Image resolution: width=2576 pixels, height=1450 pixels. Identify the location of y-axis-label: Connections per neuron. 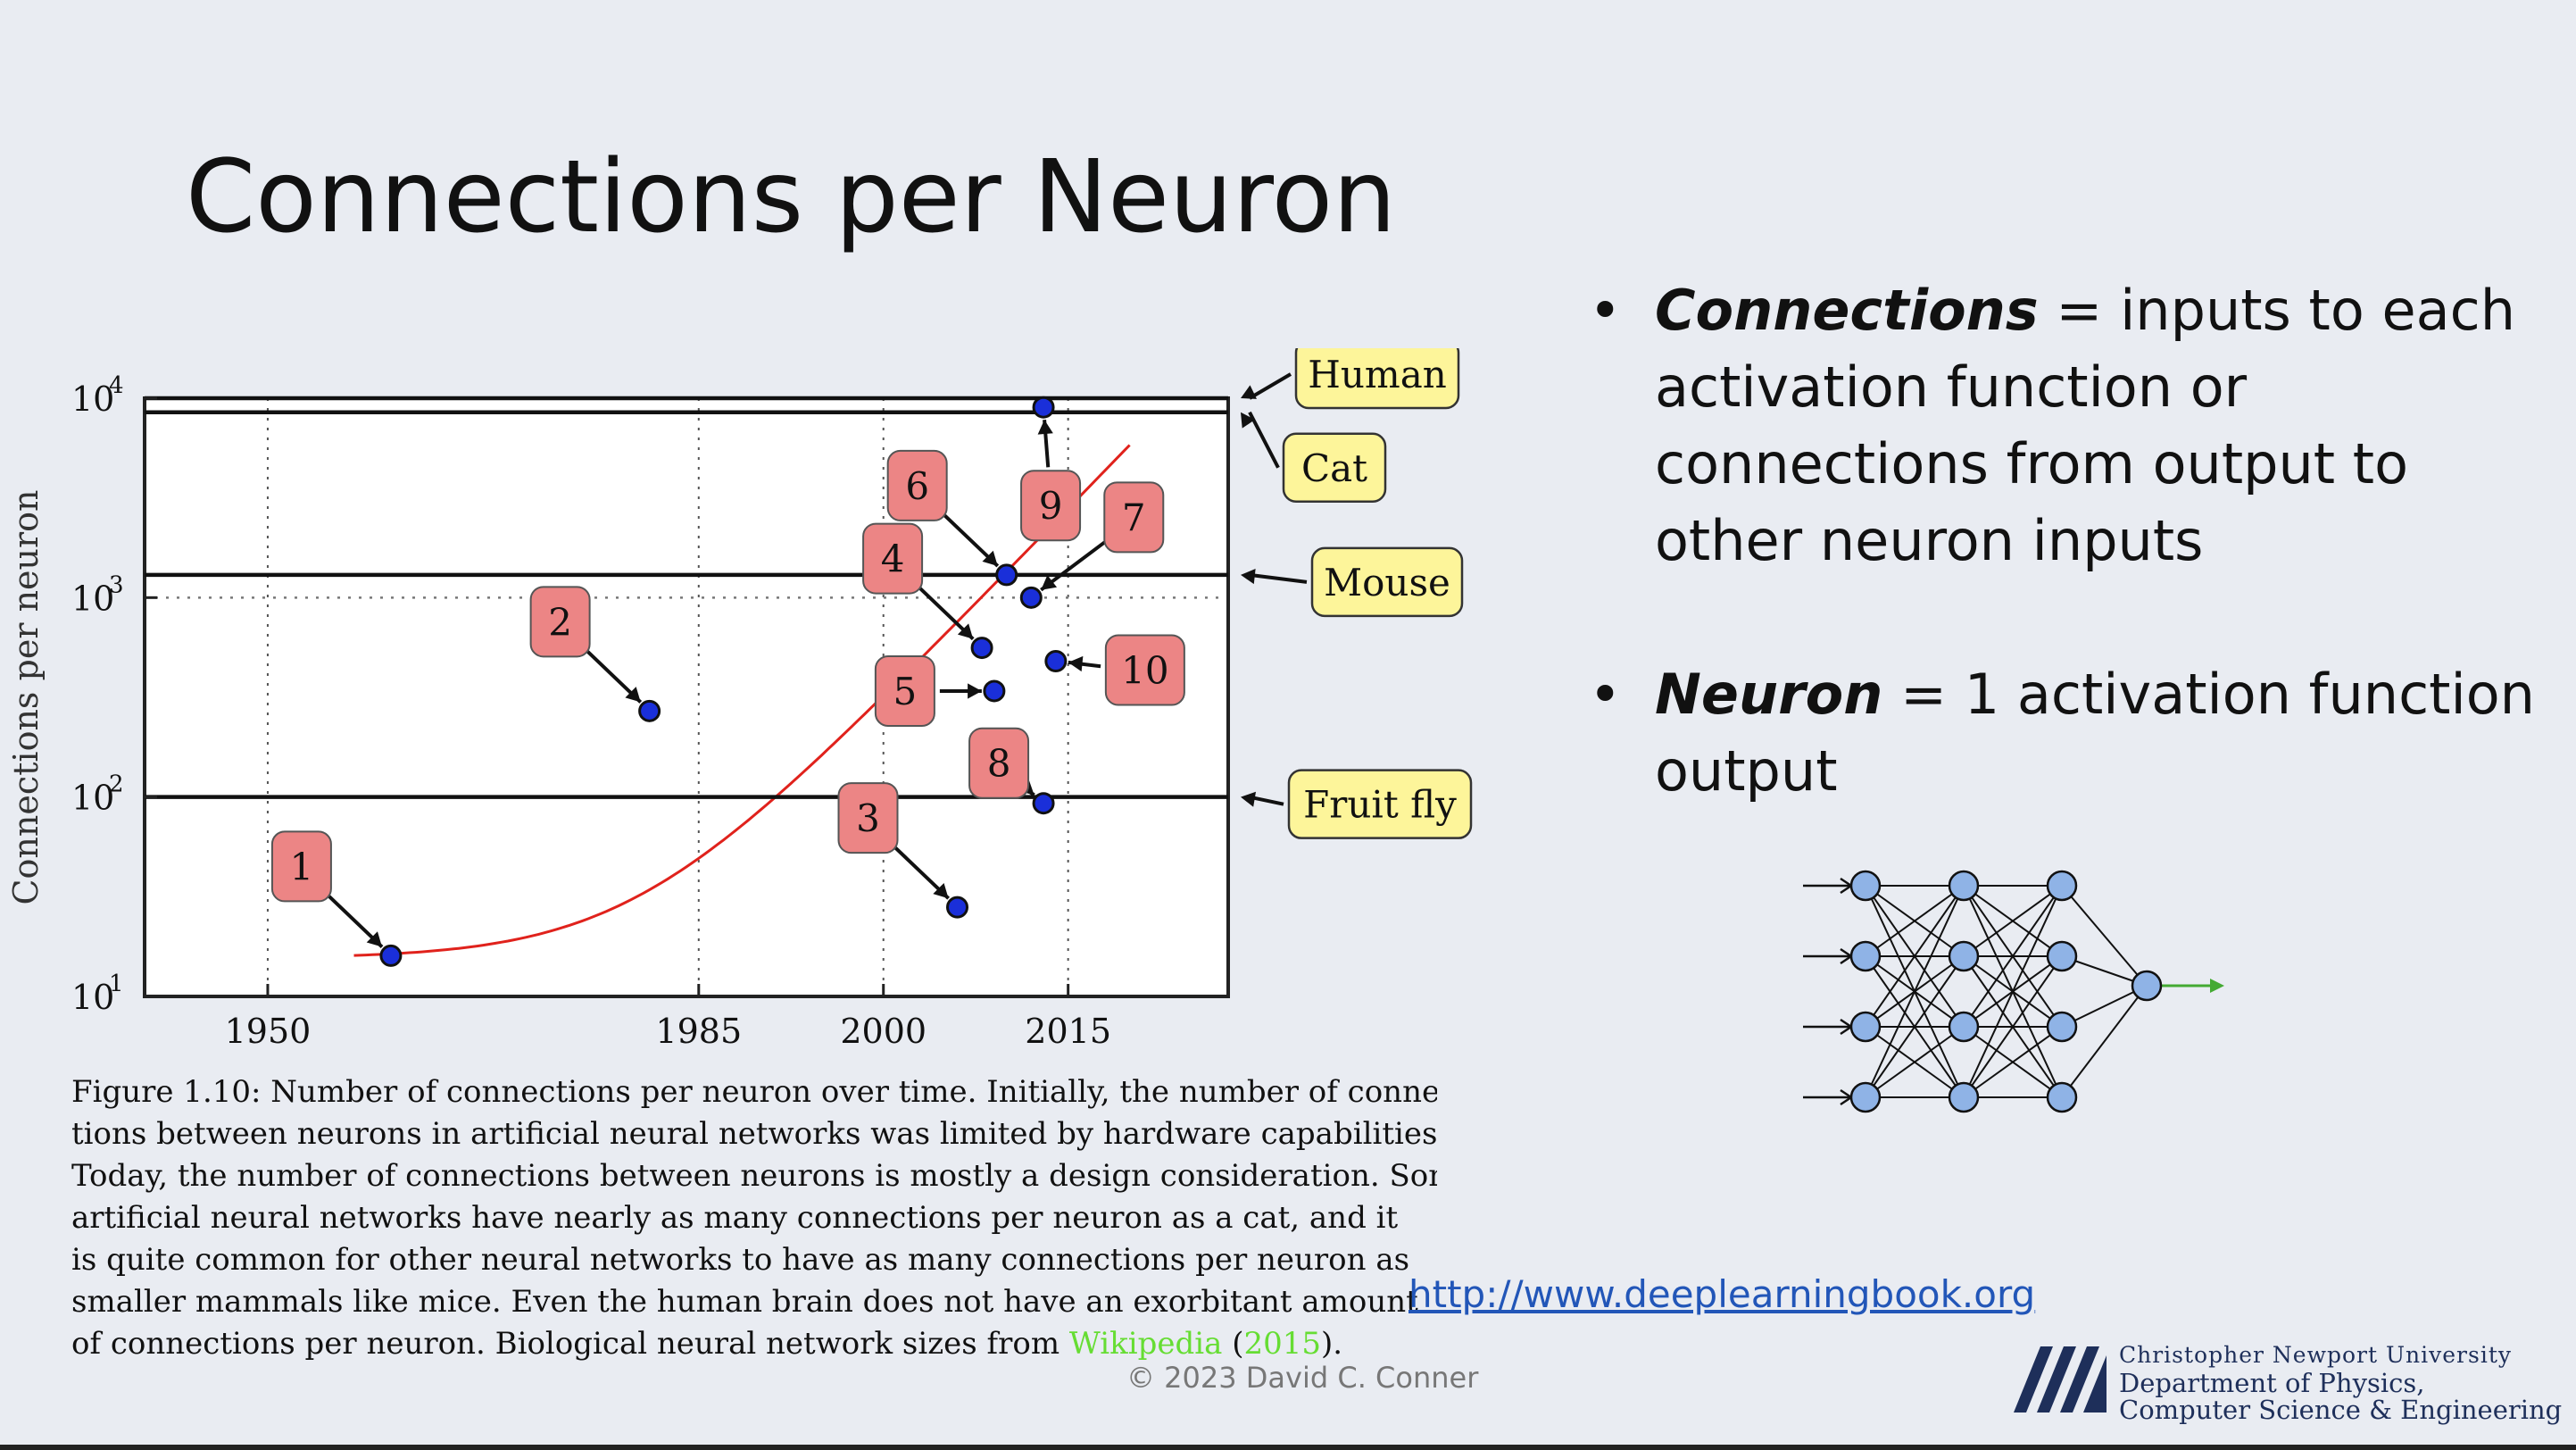
(26, 697).